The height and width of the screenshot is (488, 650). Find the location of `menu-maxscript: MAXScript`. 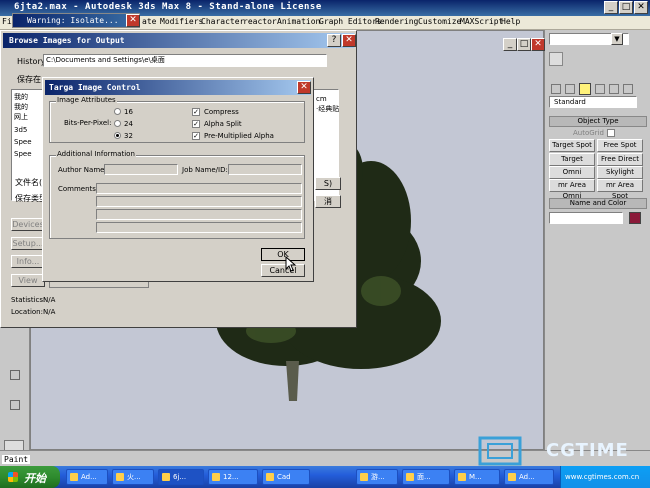

menu-maxscript: MAXScript is located at coordinates (481, 21).